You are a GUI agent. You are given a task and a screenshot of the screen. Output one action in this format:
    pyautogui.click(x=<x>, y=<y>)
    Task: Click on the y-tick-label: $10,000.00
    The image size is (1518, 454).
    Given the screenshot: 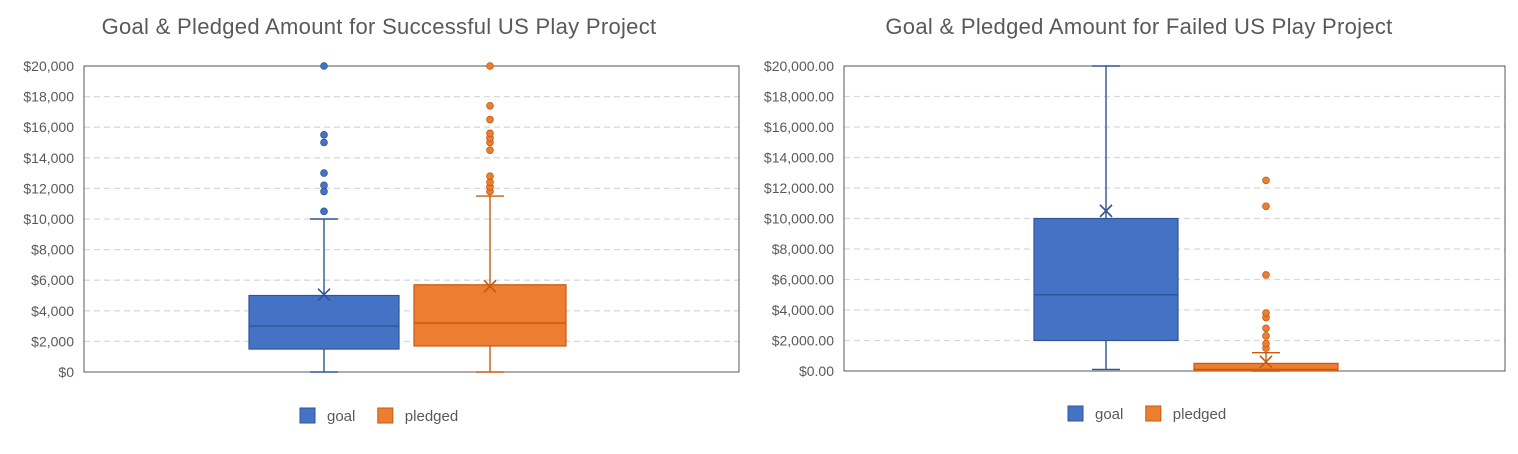 What is the action you would take?
    pyautogui.click(x=799, y=219)
    